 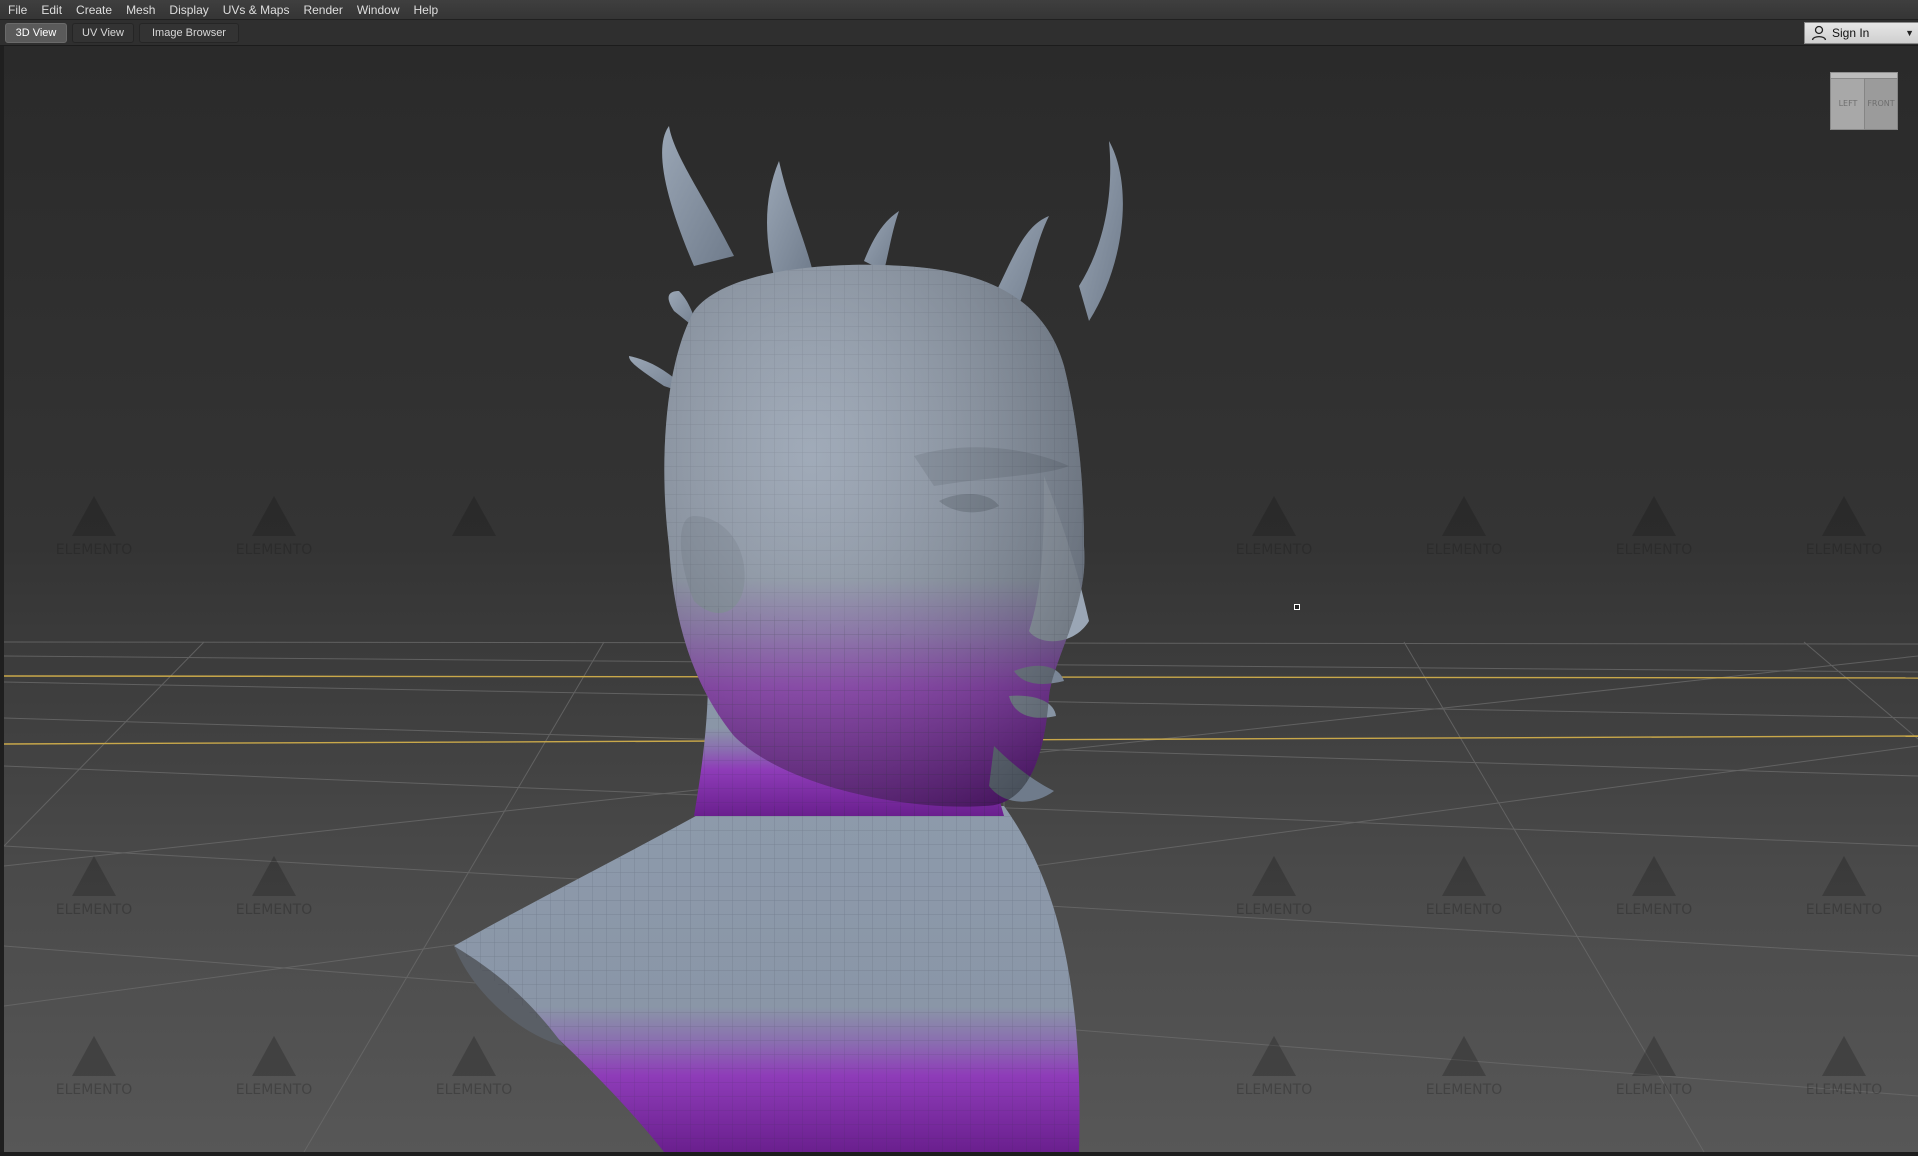 I want to click on tab-image-browser: Image Browser, so click(x=189, y=33).